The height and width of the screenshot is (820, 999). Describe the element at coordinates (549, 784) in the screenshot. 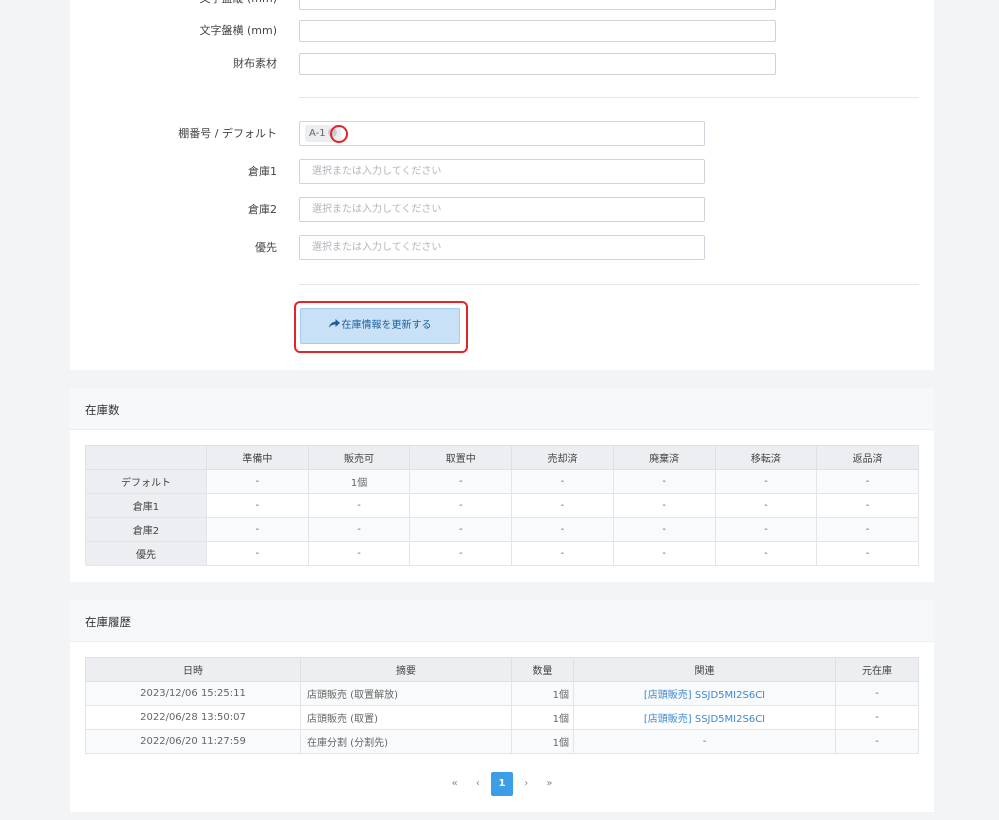

I see `pager-last: »` at that location.